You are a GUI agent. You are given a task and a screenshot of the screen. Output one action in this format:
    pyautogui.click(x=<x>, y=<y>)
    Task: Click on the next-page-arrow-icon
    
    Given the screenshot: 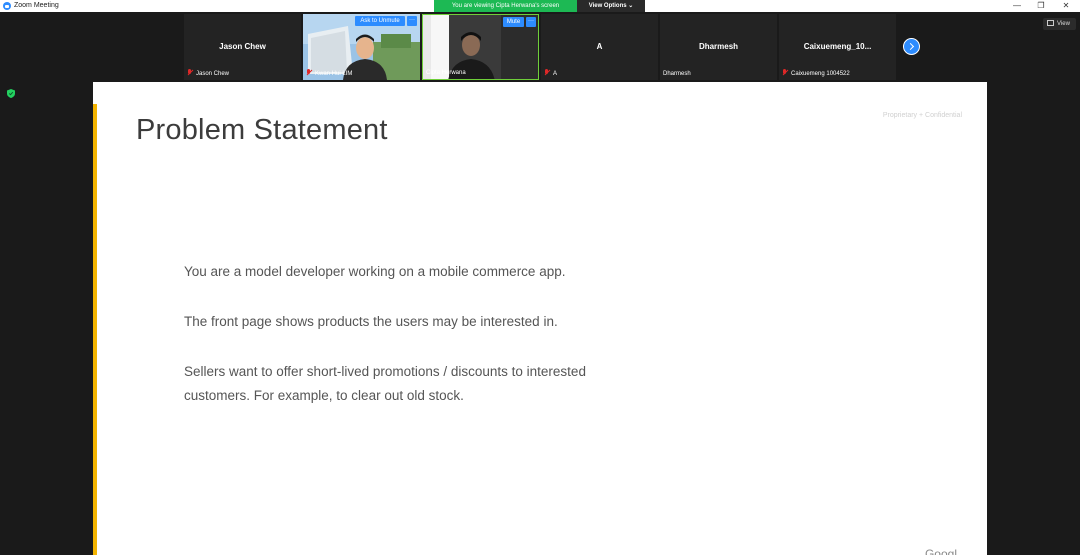 What is the action you would take?
    pyautogui.click(x=911, y=46)
    